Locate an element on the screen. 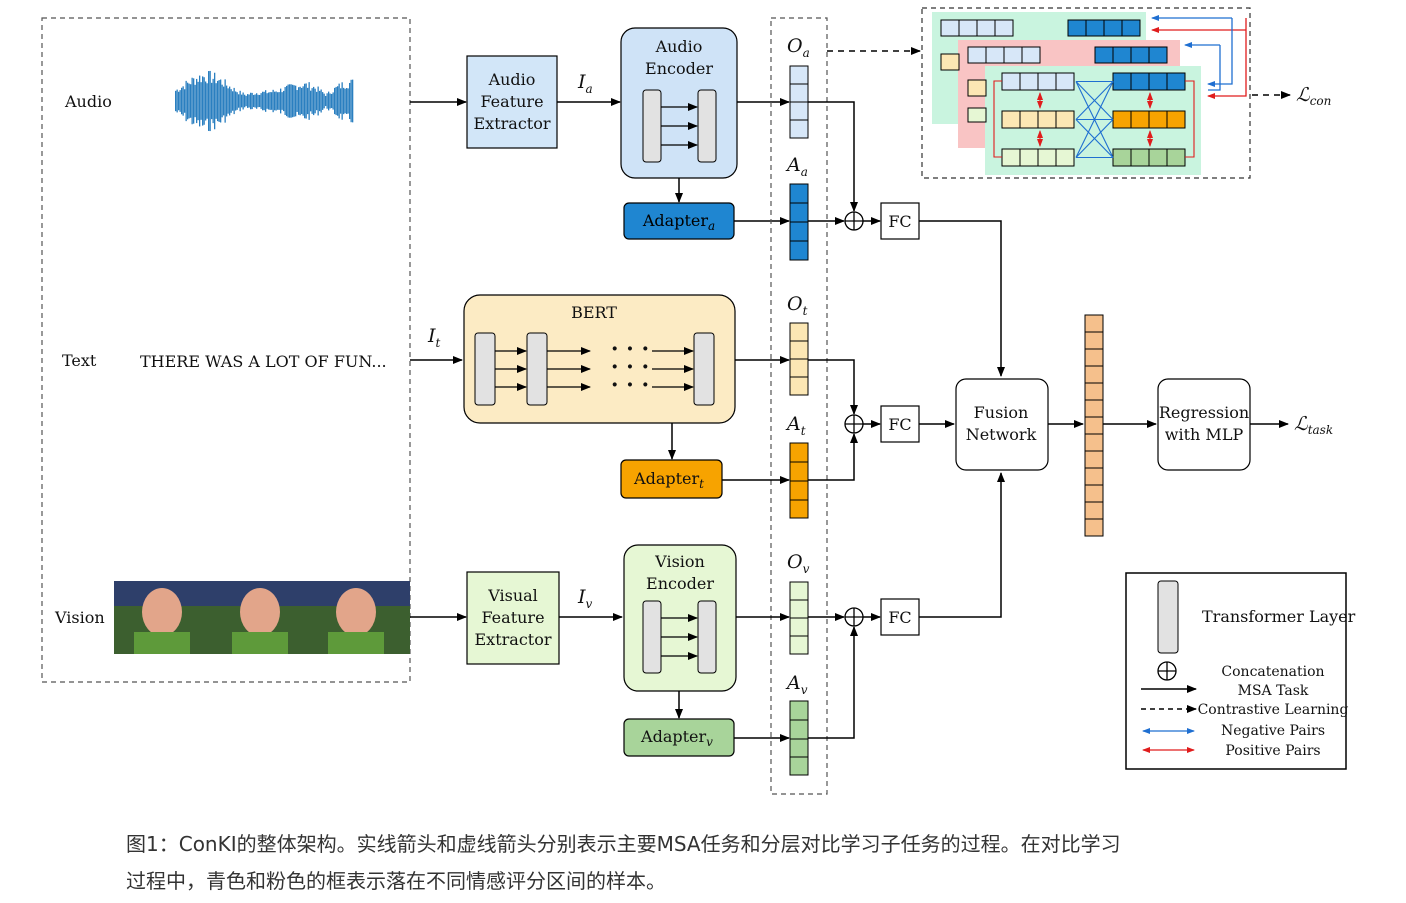 This screenshot has width=1406, height=903. symbol-I-a: Ia is located at coordinates (585, 83).